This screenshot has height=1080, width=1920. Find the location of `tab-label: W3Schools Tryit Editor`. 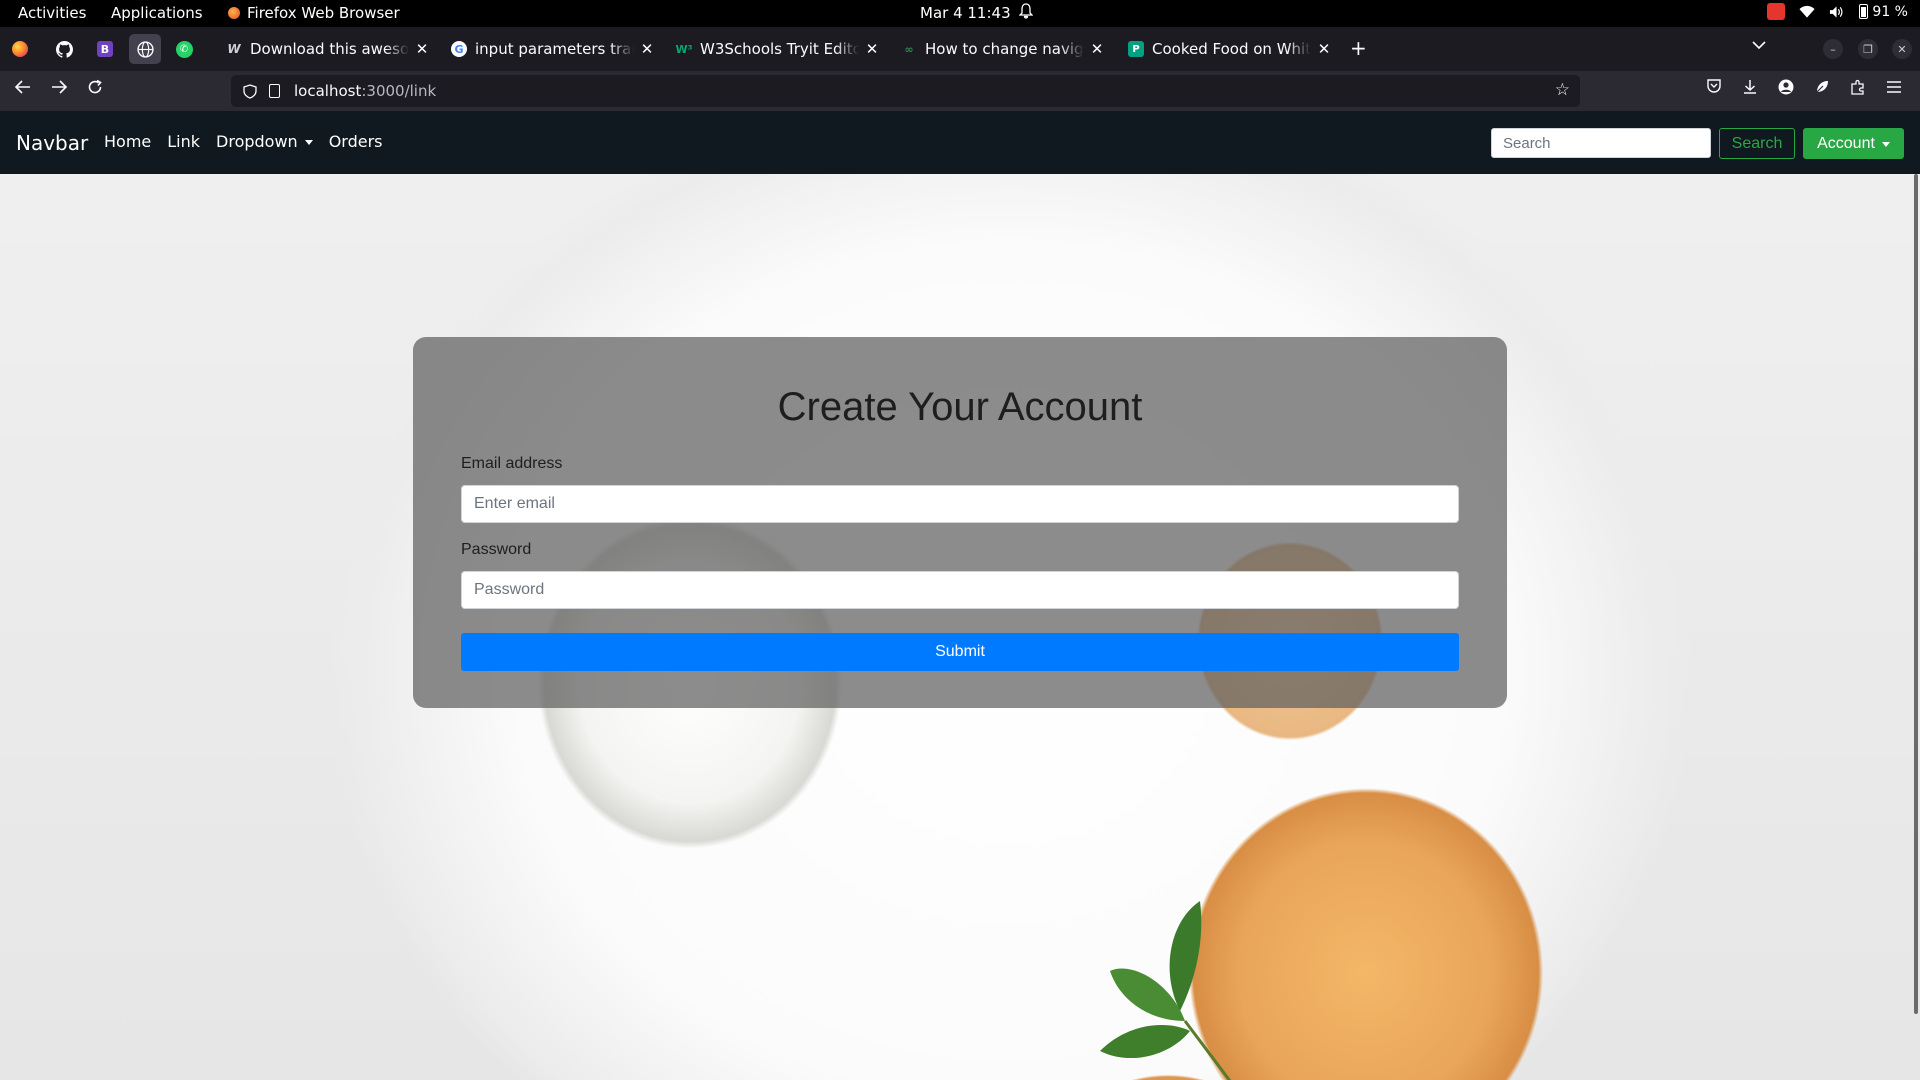

tab-label: W3Schools Tryit Editor is located at coordinates (779, 49).